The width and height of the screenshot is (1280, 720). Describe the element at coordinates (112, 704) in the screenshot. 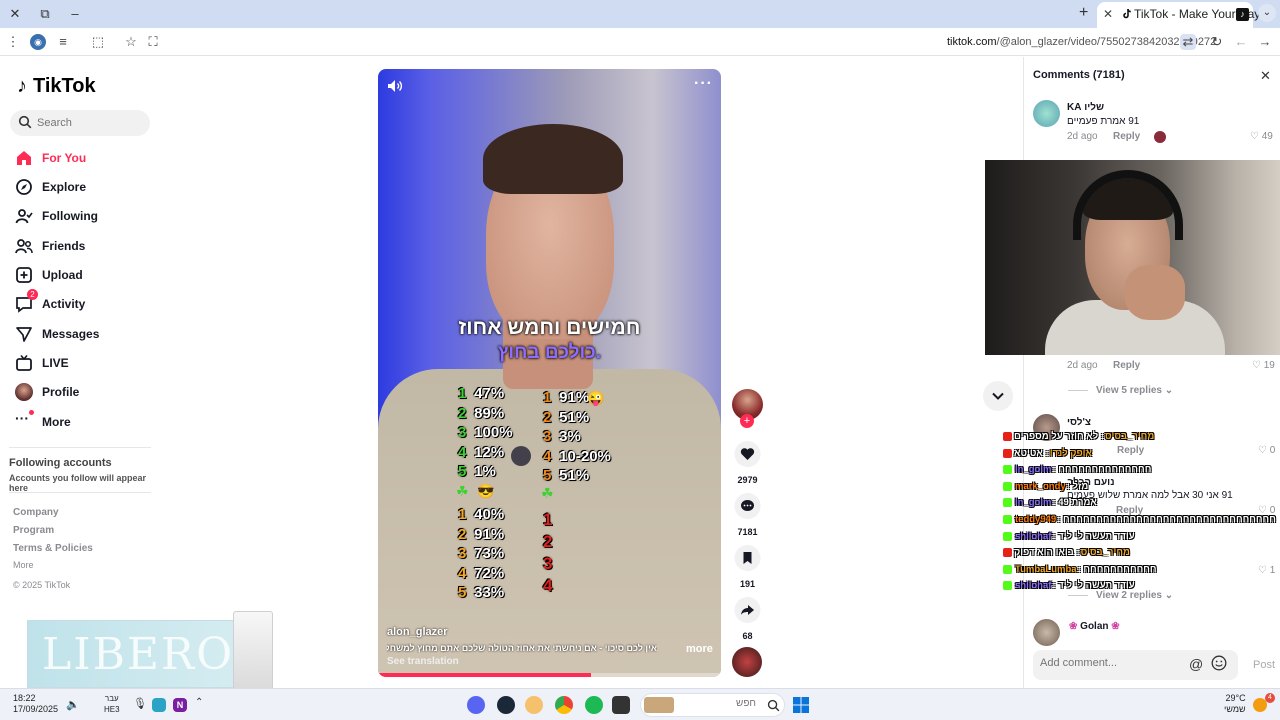

I see `language-indicator: עבר HE3` at that location.